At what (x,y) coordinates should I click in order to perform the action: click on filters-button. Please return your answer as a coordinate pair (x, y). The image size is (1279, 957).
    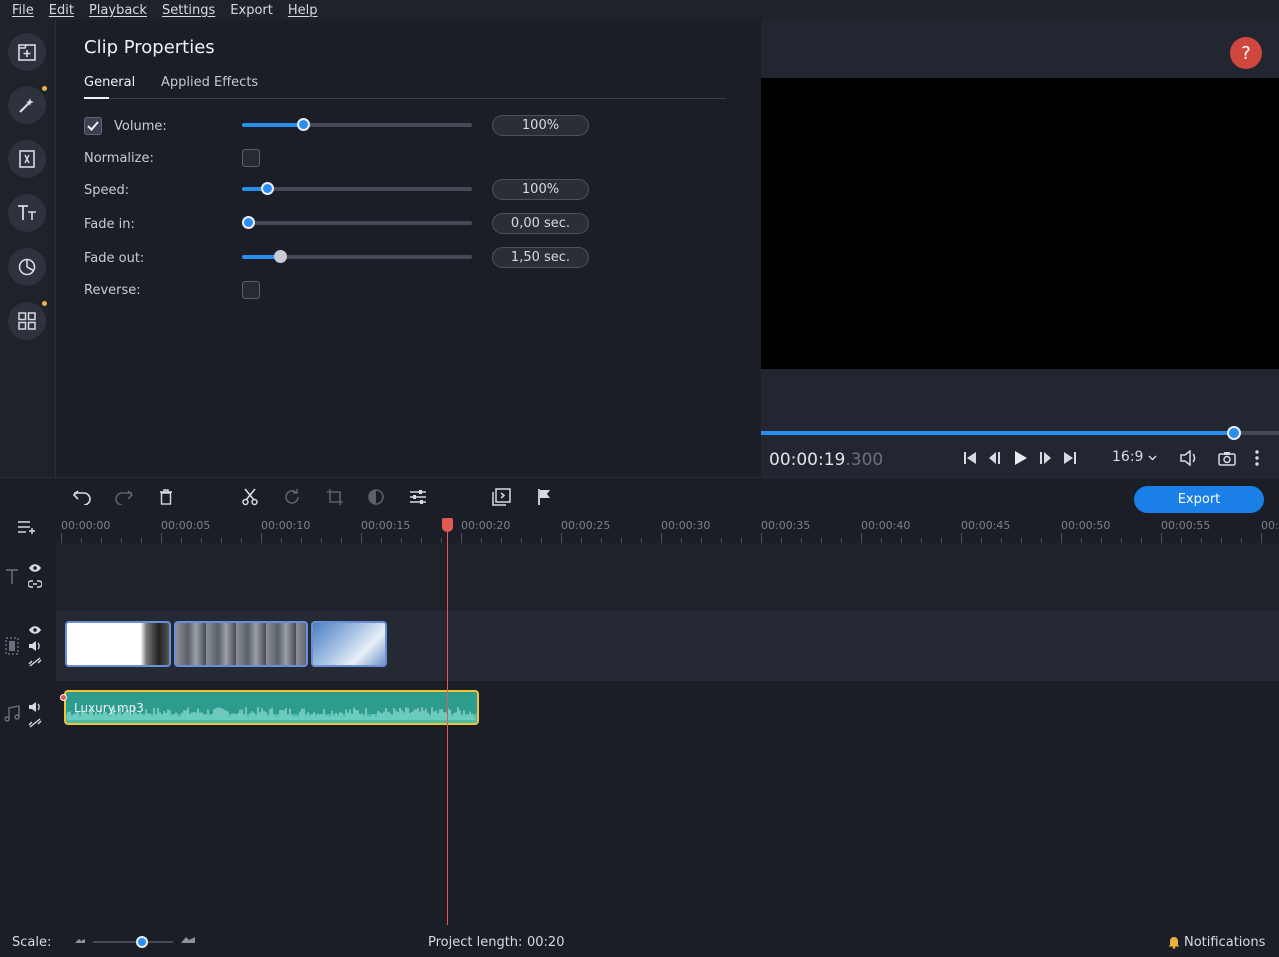
    Looking at the image, I should click on (27, 105).